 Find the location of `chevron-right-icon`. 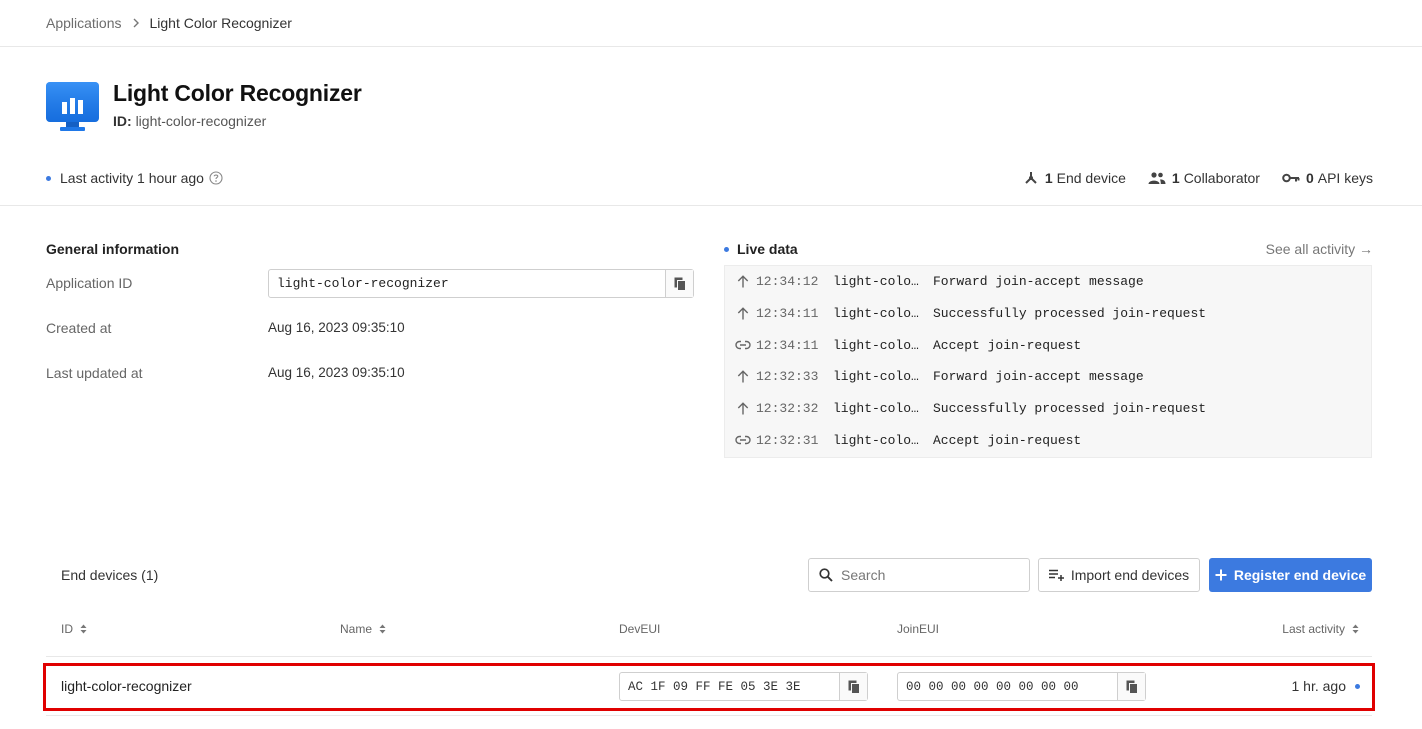

chevron-right-icon is located at coordinates (136, 23).